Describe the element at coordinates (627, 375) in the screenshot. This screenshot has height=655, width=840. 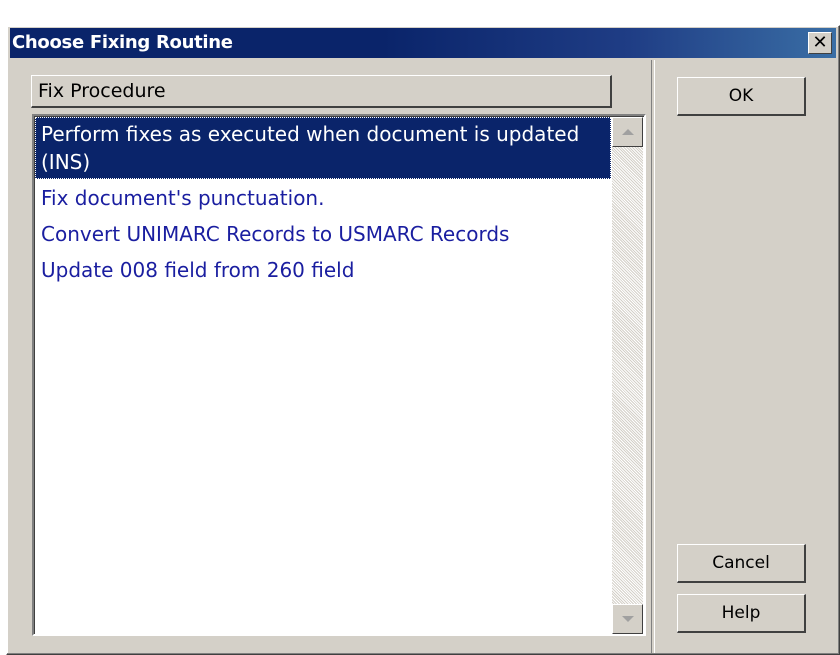
I see `vertical-scrollbar` at that location.